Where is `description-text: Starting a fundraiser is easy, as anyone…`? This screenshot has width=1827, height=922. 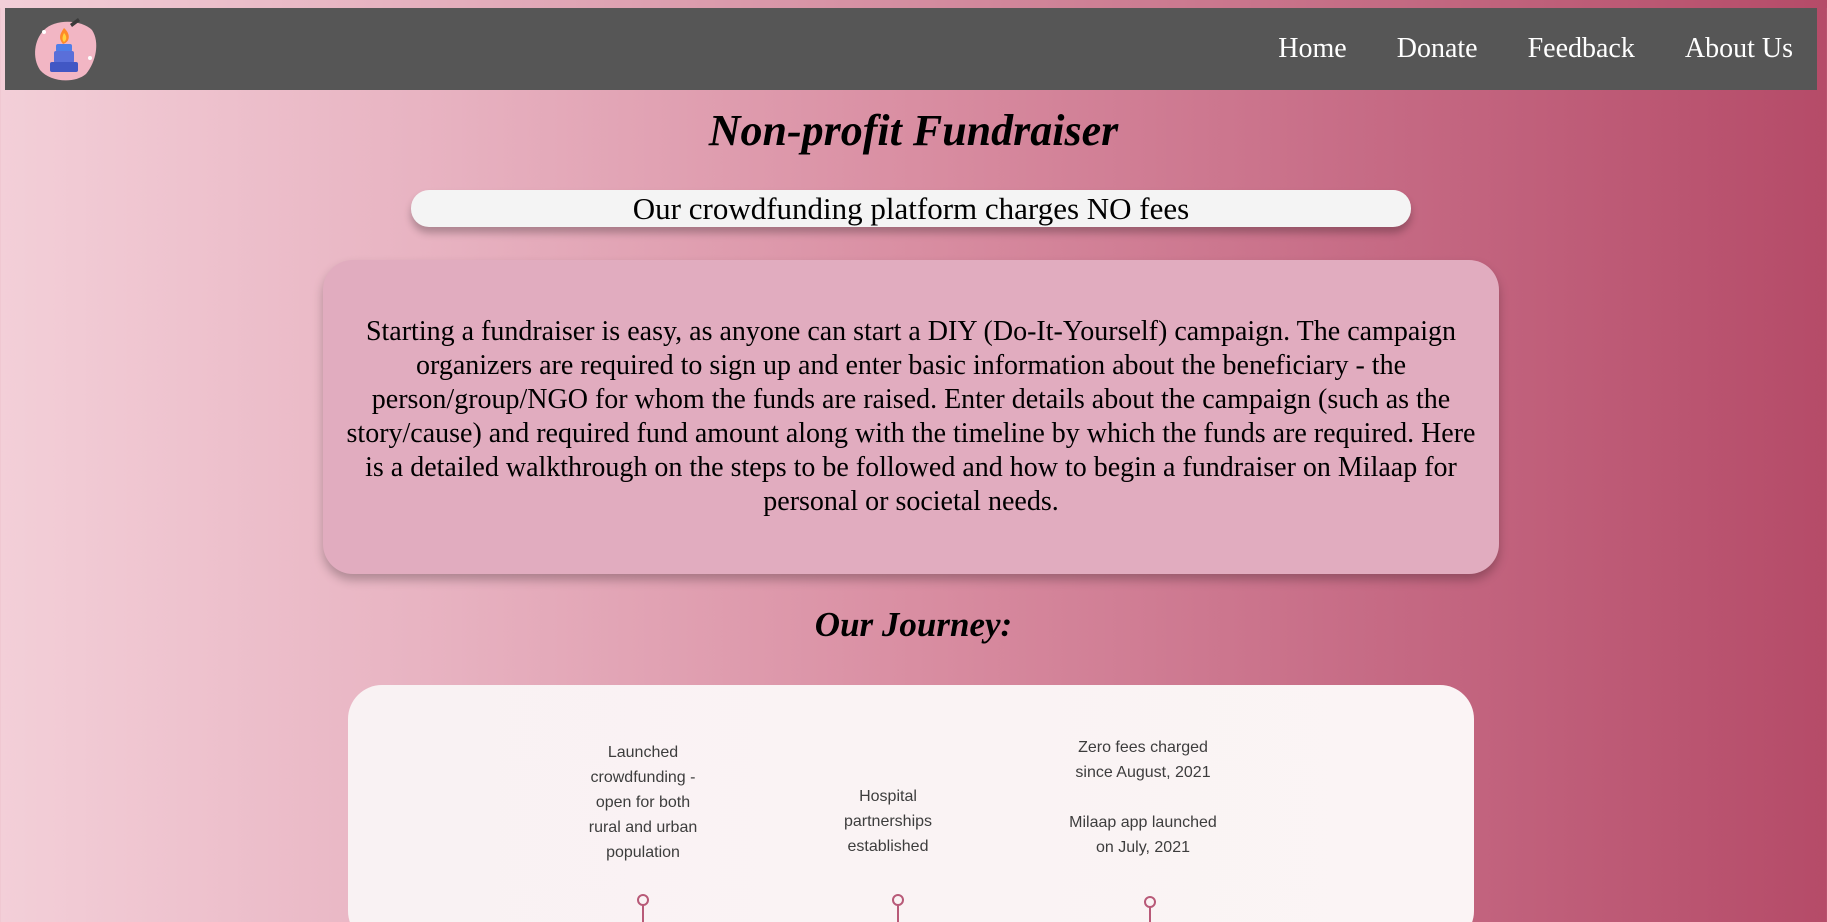 description-text: Starting a fundraiser is easy, as anyone… is located at coordinates (911, 416).